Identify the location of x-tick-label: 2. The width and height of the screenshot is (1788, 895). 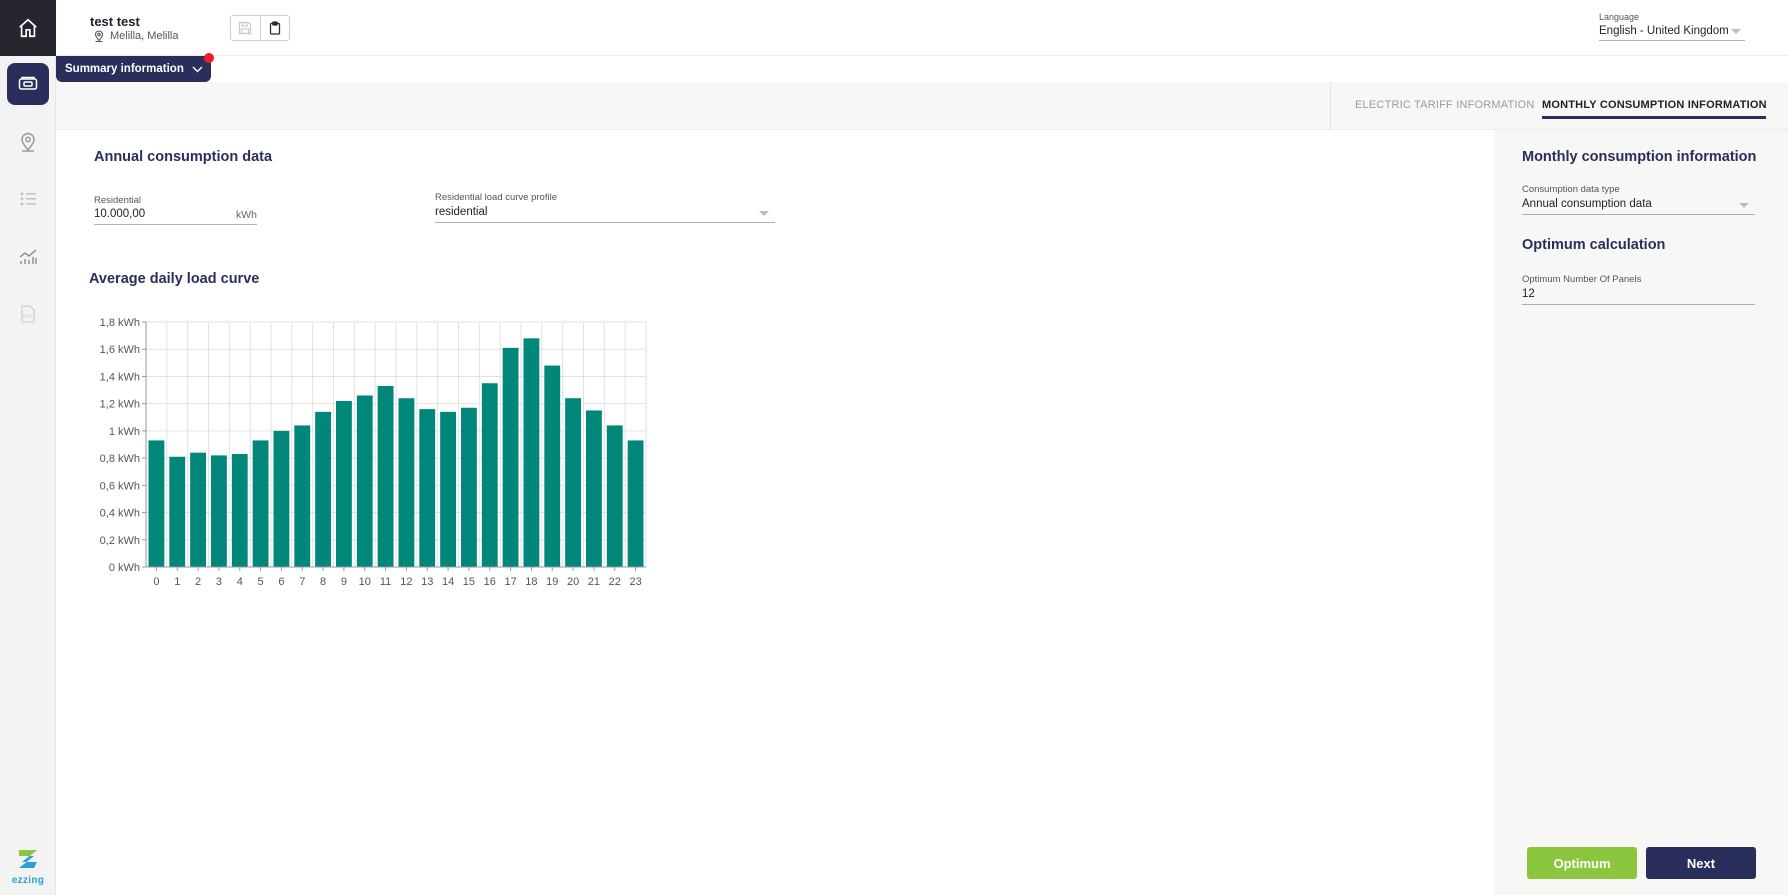
(198, 582).